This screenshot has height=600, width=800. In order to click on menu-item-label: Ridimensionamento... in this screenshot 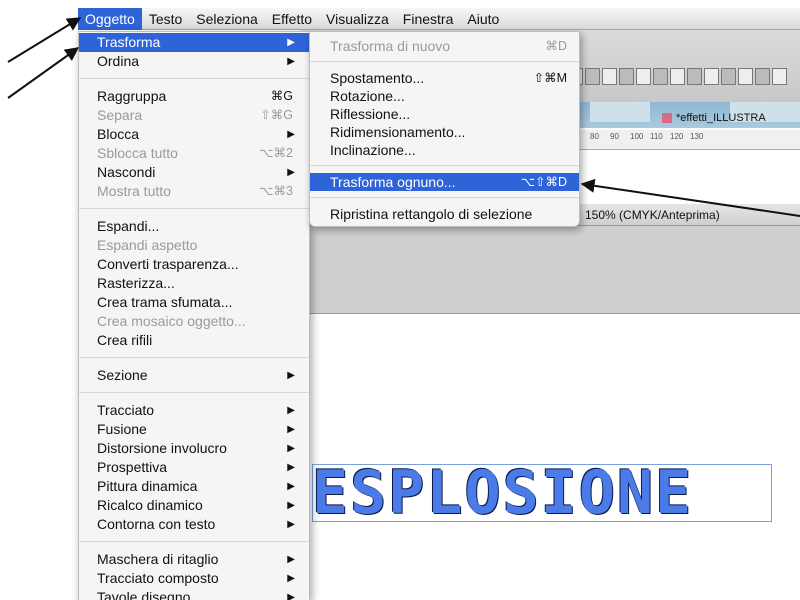, I will do `click(398, 132)`.